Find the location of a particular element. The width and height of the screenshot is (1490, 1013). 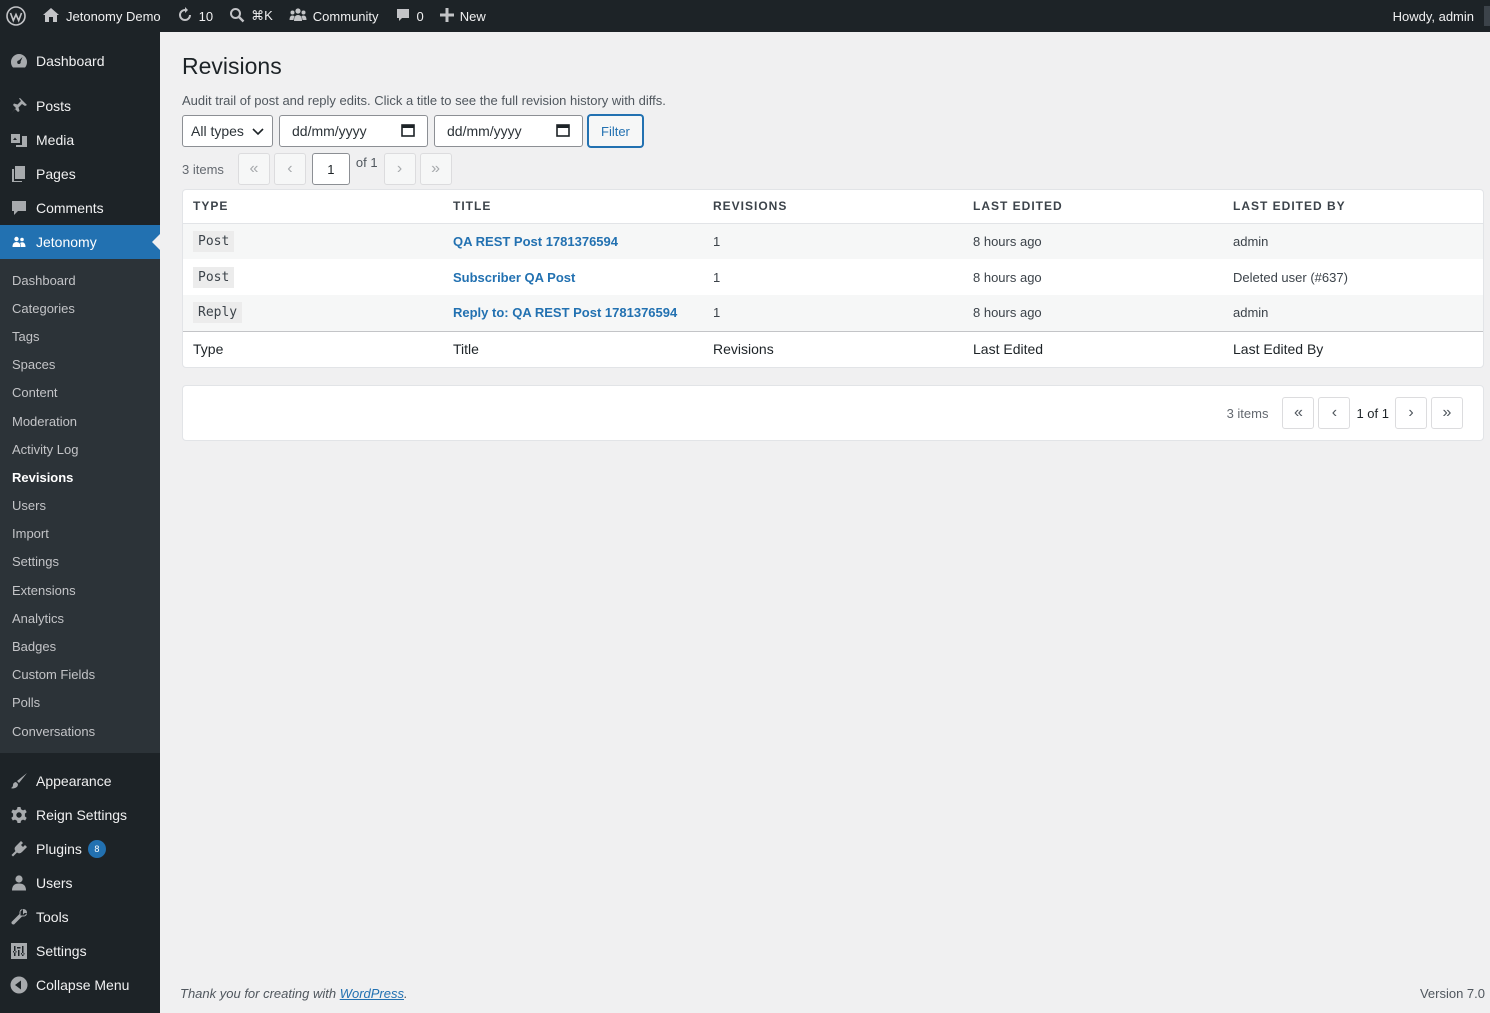

collapse-menu-button: Collapse Menu is located at coordinates (80, 985).